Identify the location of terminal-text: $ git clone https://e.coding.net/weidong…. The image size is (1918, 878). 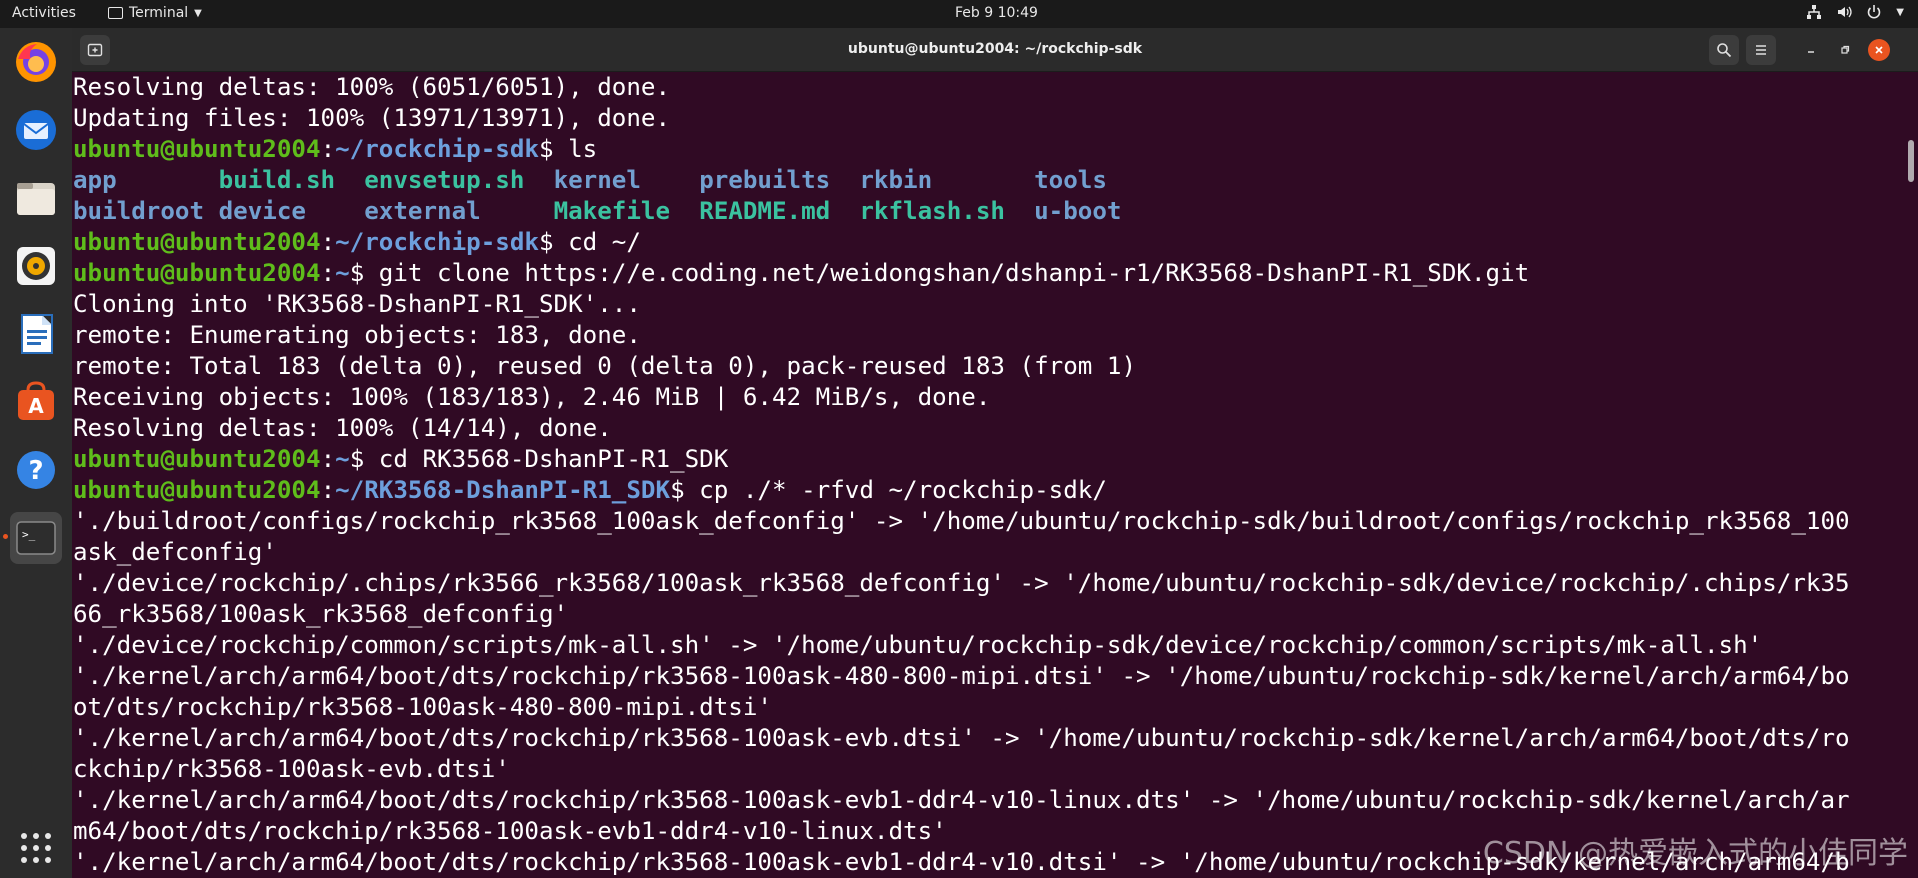
(939, 273).